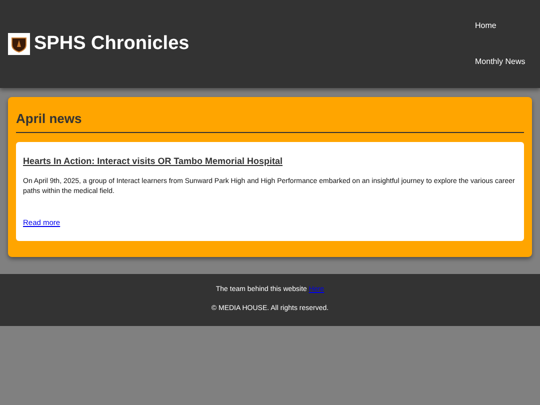 This screenshot has height=405, width=540. I want to click on nav-link: Monthly News, so click(503, 62).